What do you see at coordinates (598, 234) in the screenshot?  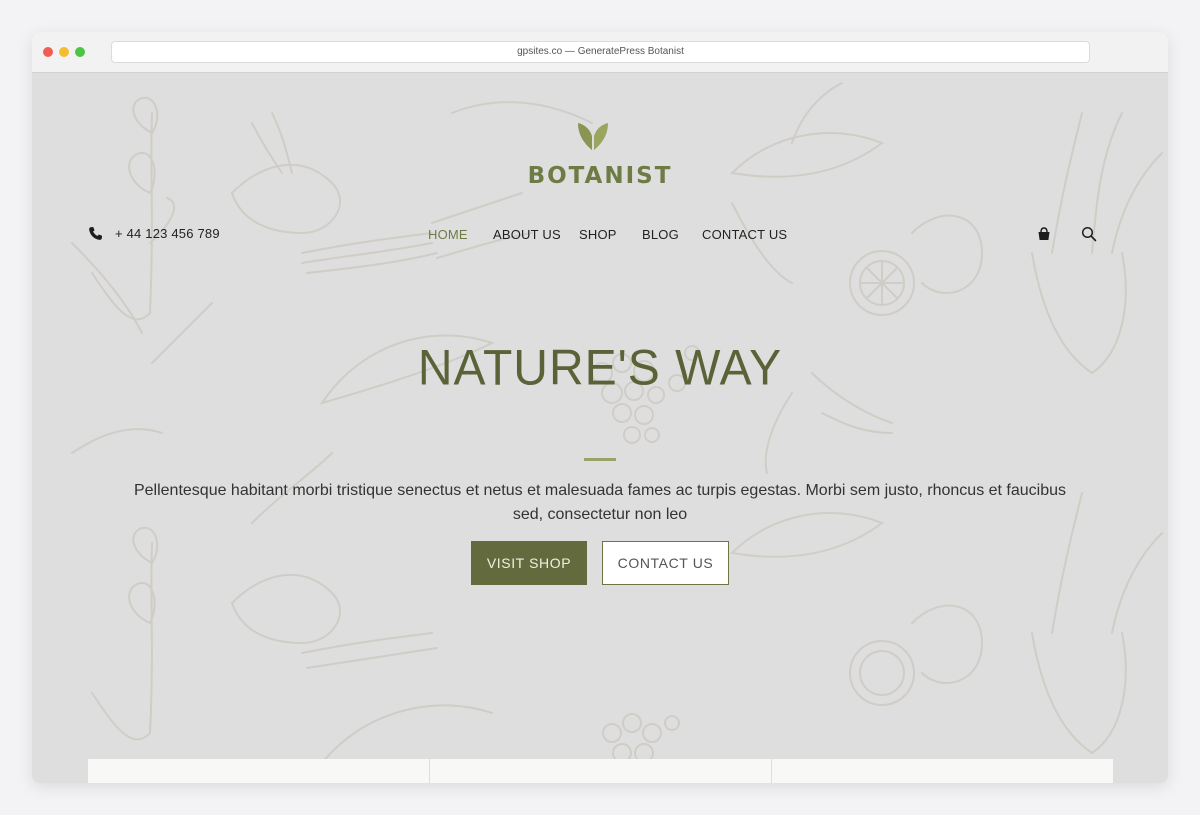 I see `nav-item-shop: SHOP` at bounding box center [598, 234].